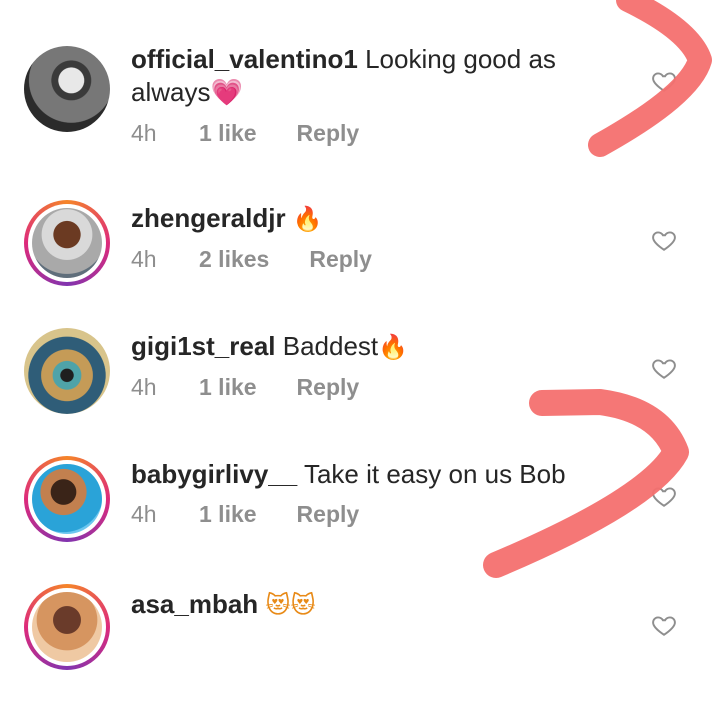 The height and width of the screenshot is (702, 720). I want to click on comment-body: asa_mbah 😻😻, so click(381, 605).